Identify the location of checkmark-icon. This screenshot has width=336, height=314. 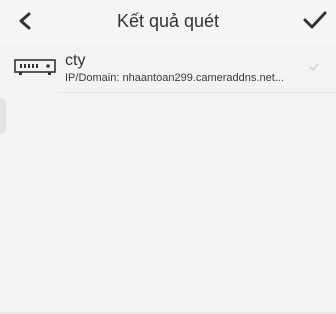
(315, 20).